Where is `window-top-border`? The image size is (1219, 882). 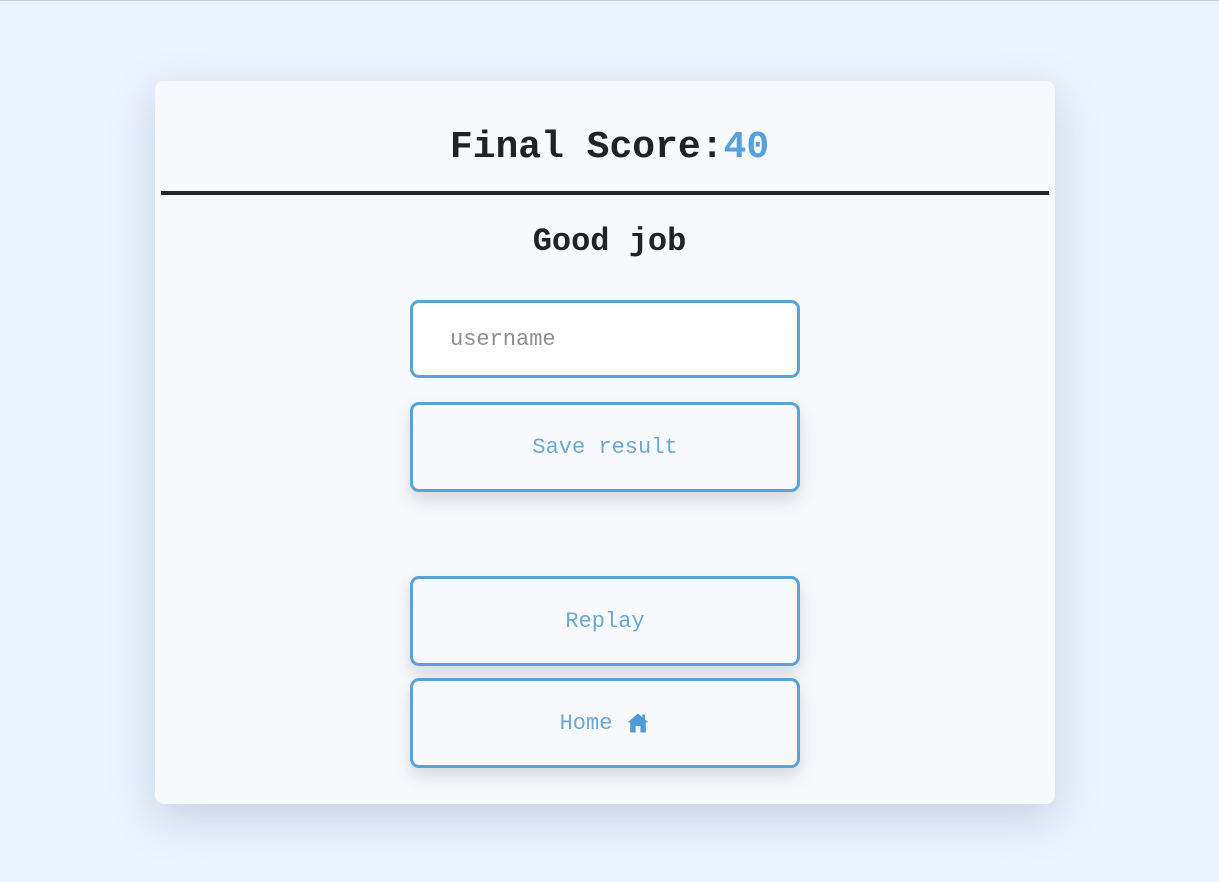 window-top-border is located at coordinates (609, 0).